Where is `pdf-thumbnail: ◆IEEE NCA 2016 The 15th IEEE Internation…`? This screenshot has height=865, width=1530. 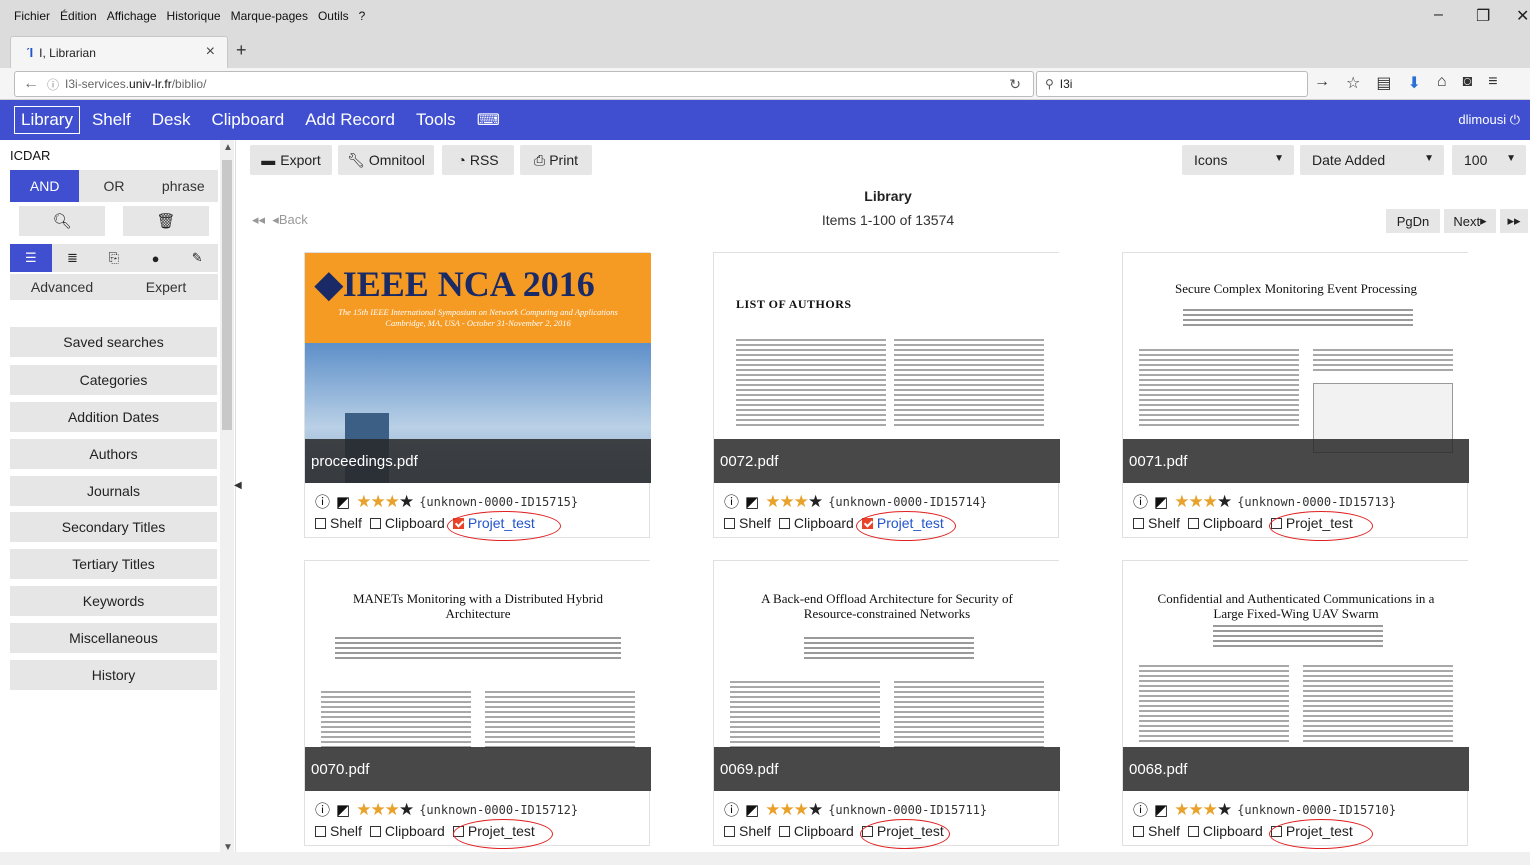
pdf-thumbnail: ◆IEEE NCA 2016 The 15th IEEE Internation… is located at coordinates (478, 368).